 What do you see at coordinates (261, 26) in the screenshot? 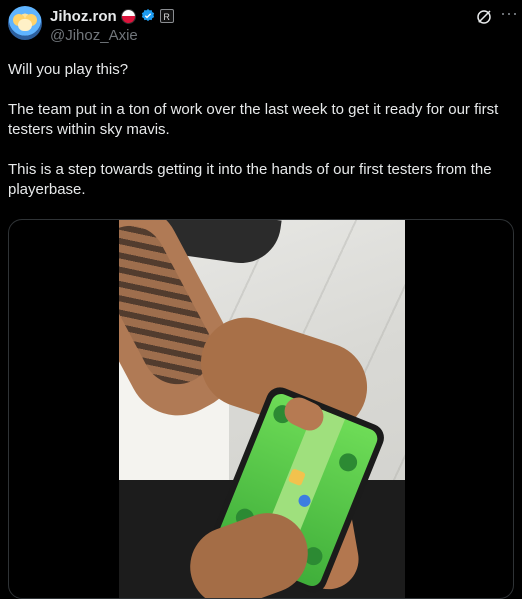
I see `post-header: Jihoz.ron R @Jihoz_Axie ⋯` at bounding box center [261, 26].